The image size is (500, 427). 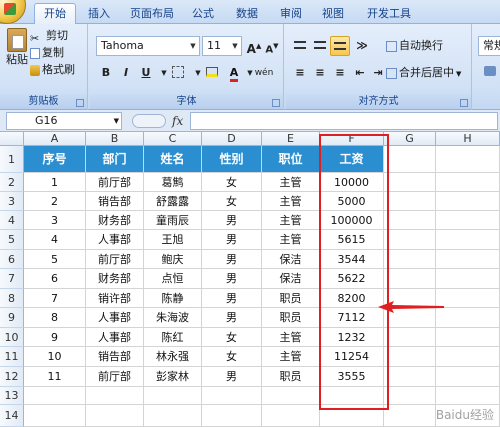 What do you see at coordinates (352, 182) in the screenshot?
I see `table-cell: 10000` at bounding box center [352, 182].